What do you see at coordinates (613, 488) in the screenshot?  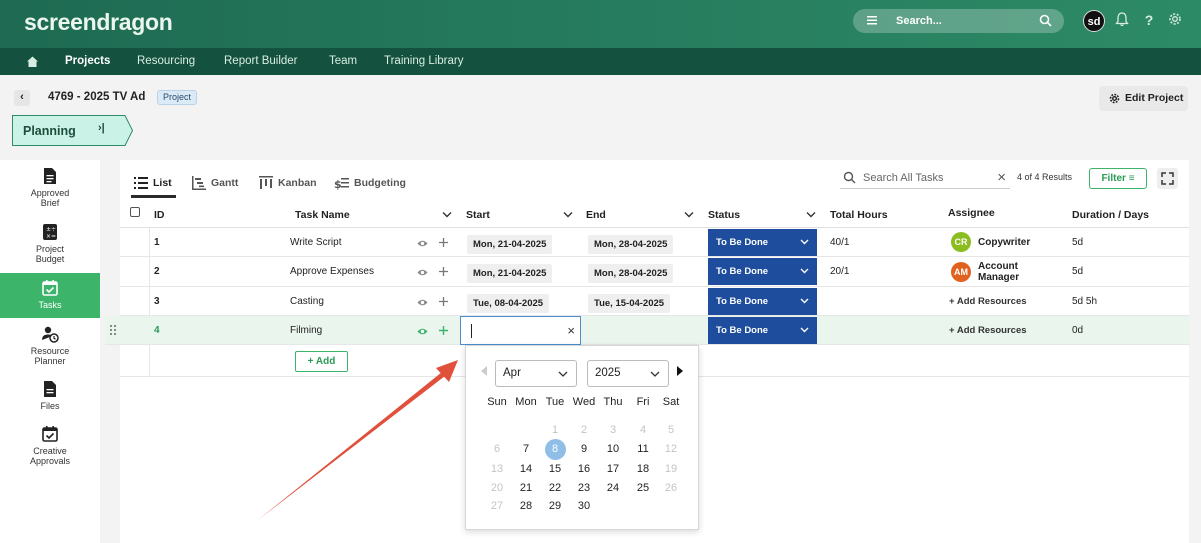 I see `calendar-day: 24` at bounding box center [613, 488].